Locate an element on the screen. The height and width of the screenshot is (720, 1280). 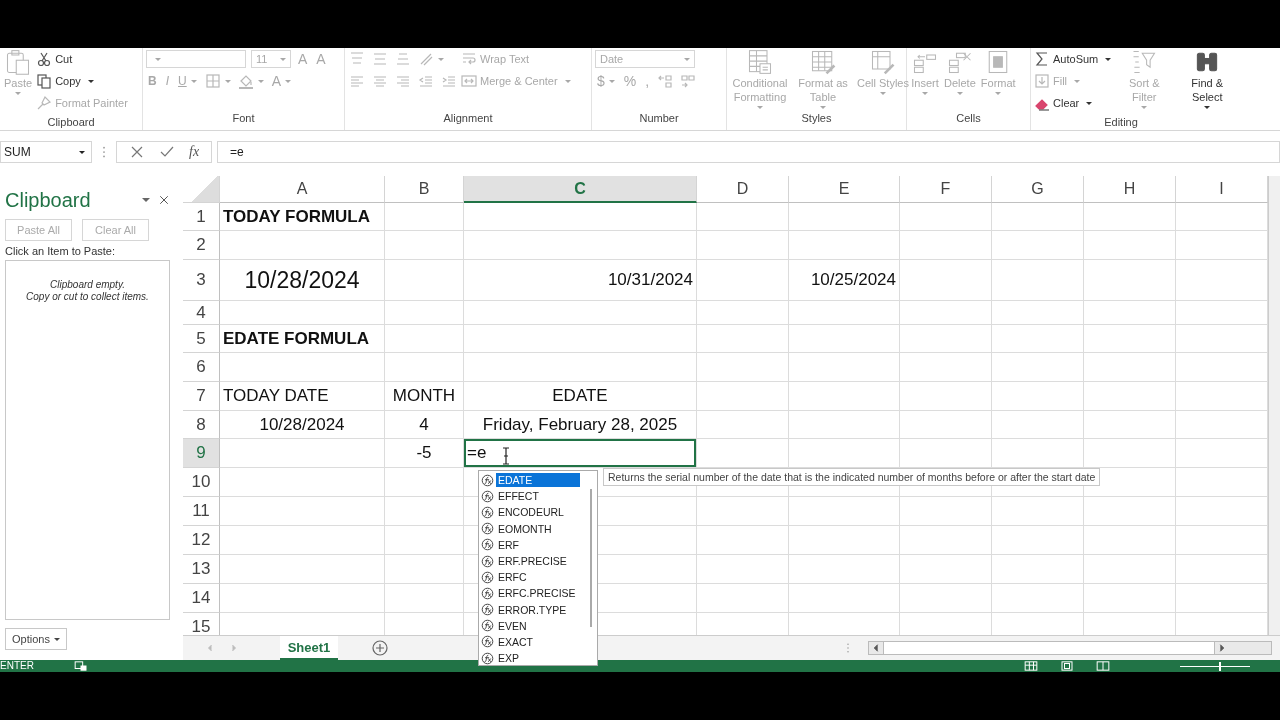
row-header: 3 is located at coordinates (201, 280).